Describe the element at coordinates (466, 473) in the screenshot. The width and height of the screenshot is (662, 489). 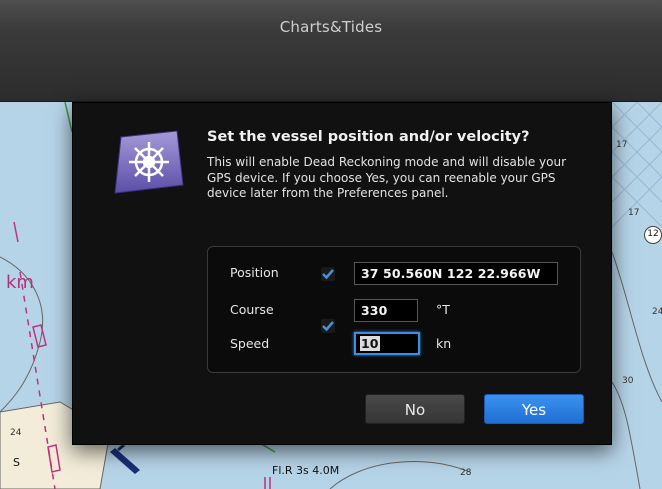
I see `depth-label: 28` at that location.